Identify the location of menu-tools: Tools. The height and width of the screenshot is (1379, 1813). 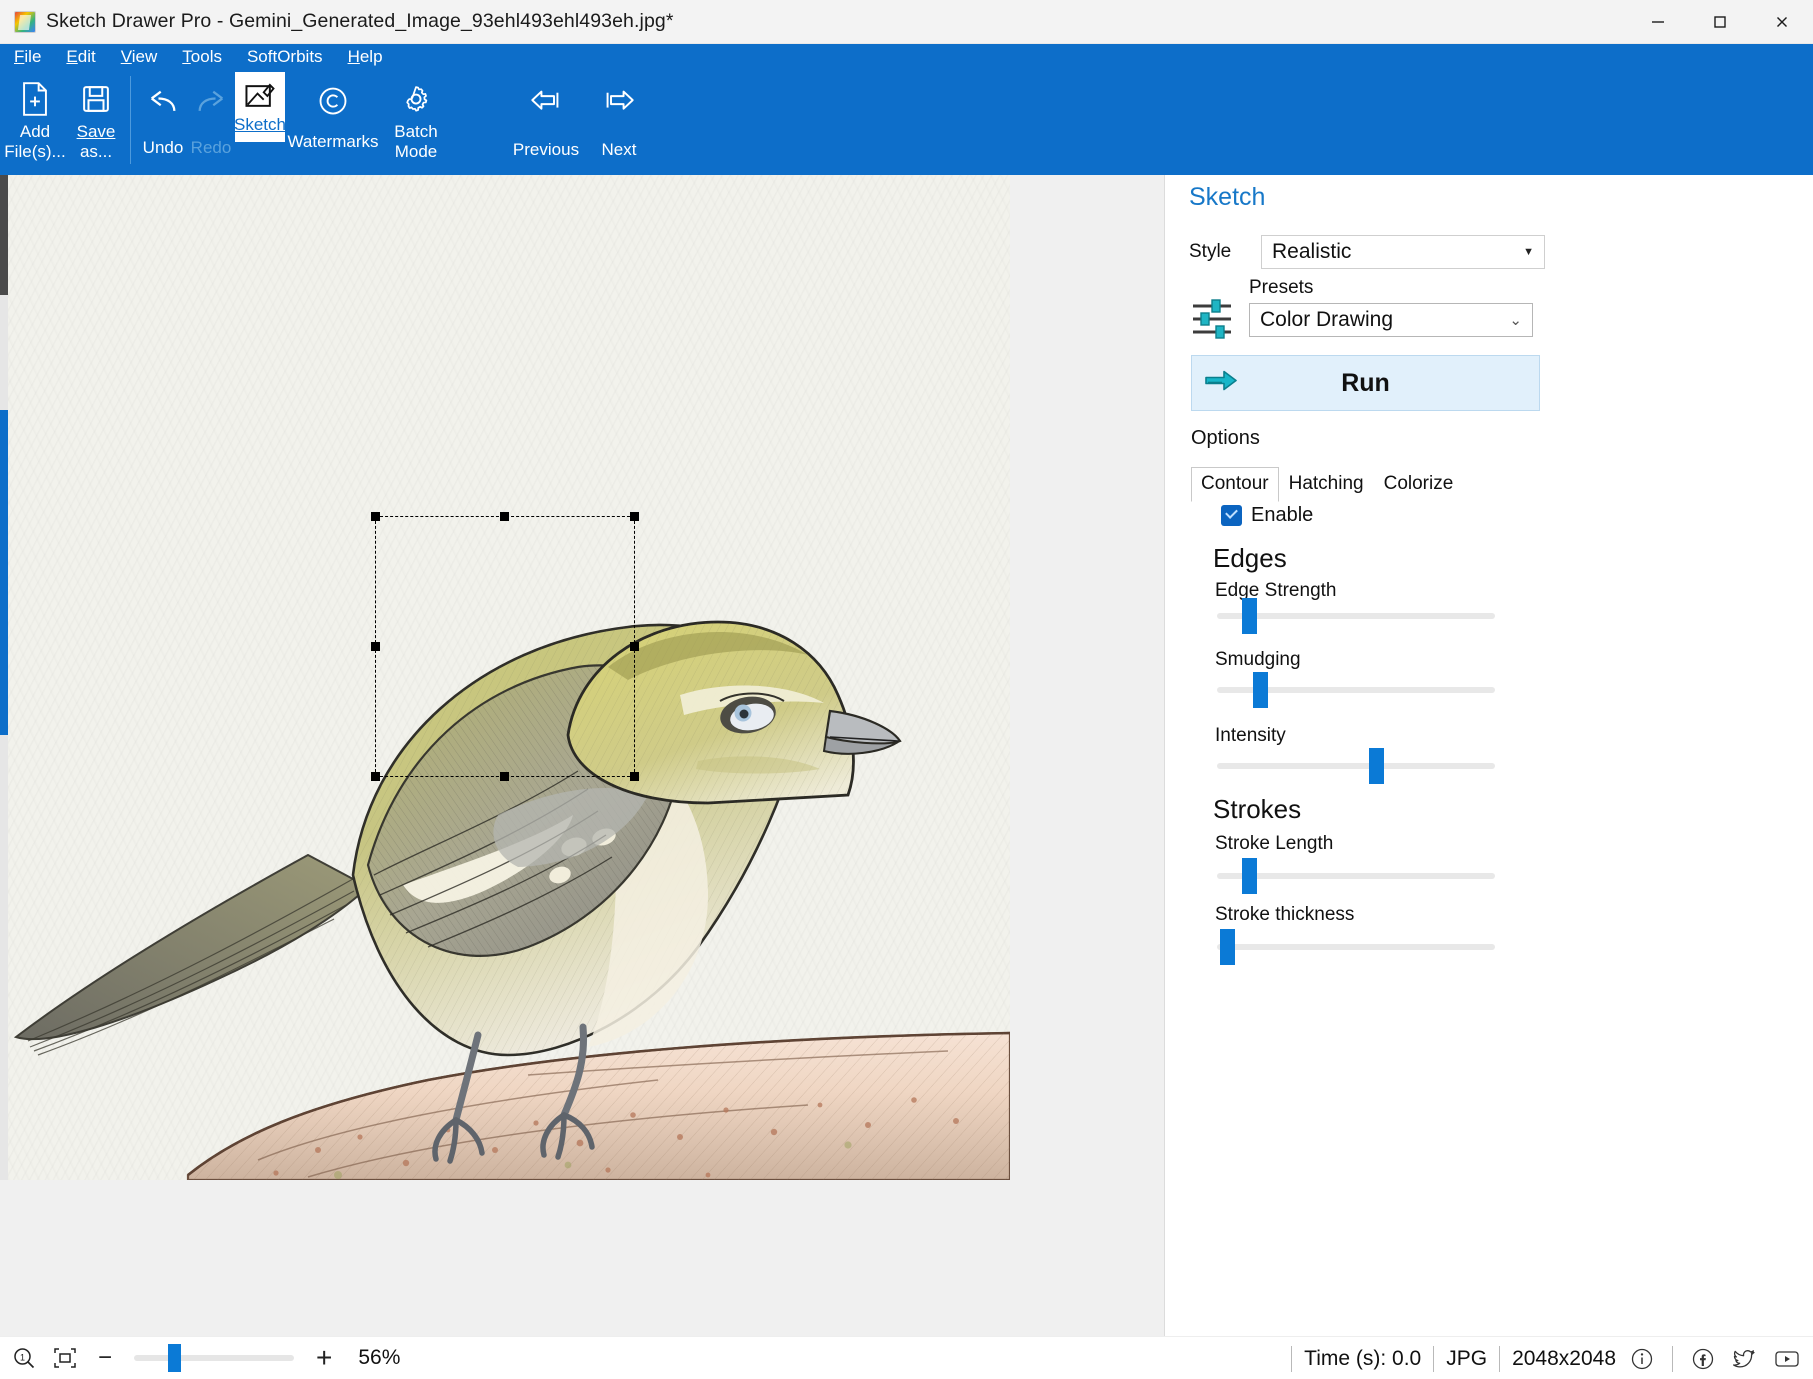
(202, 57).